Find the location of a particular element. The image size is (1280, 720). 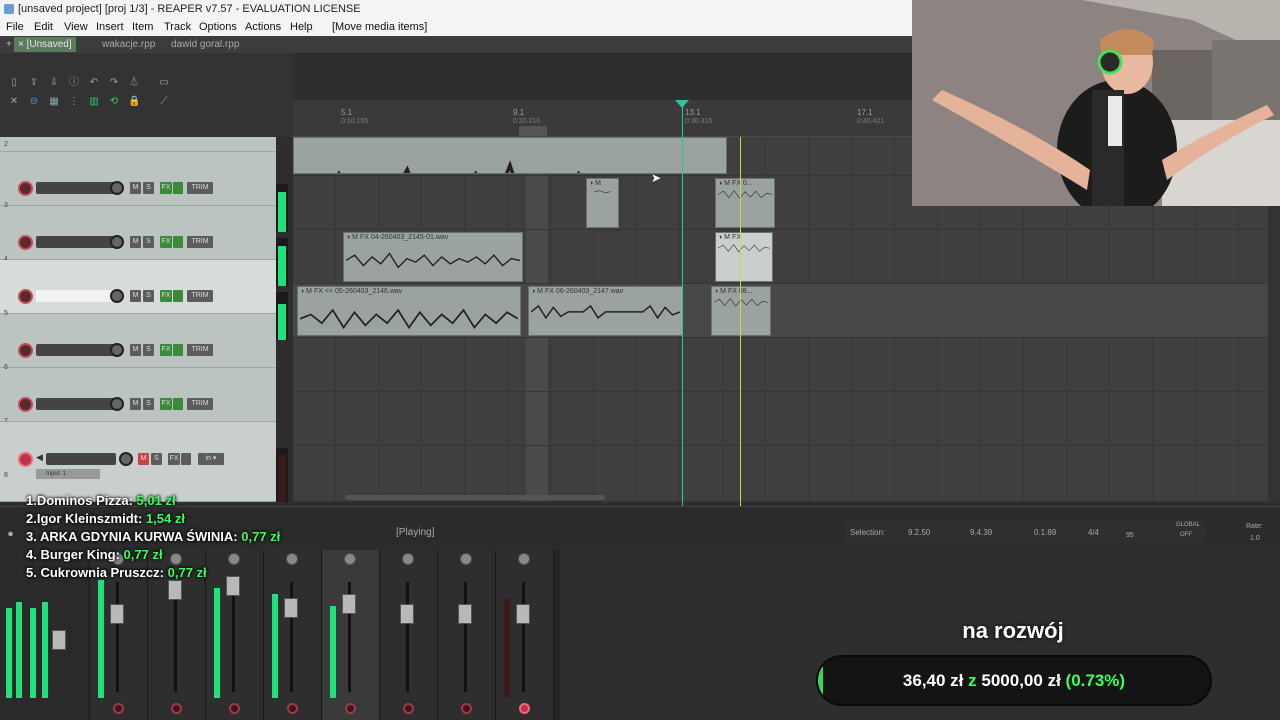

menu-track: Track is located at coordinates (177, 27).